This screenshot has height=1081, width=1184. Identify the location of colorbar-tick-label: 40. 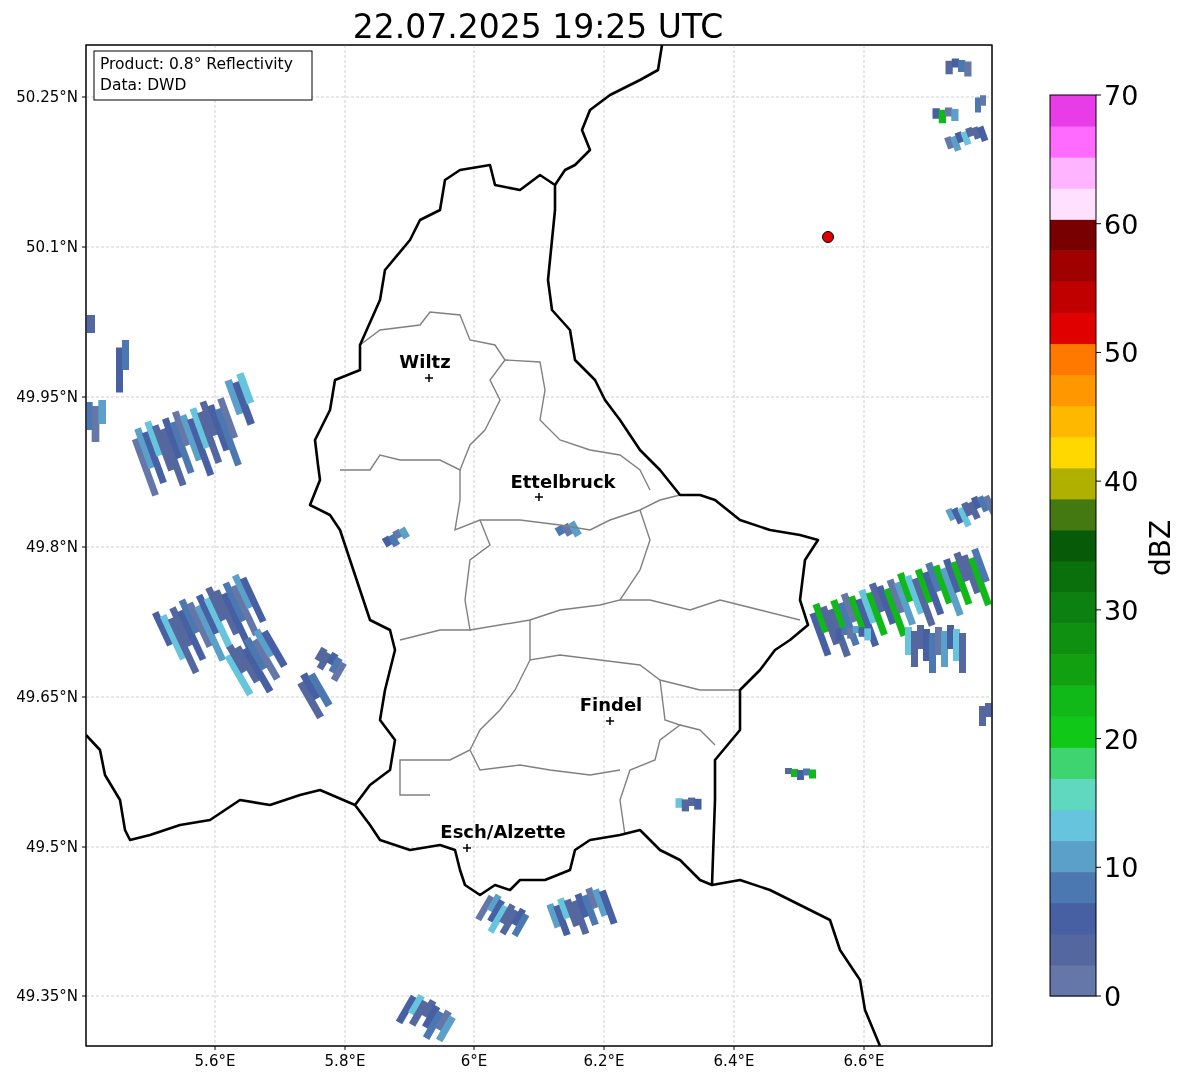
(1121, 482).